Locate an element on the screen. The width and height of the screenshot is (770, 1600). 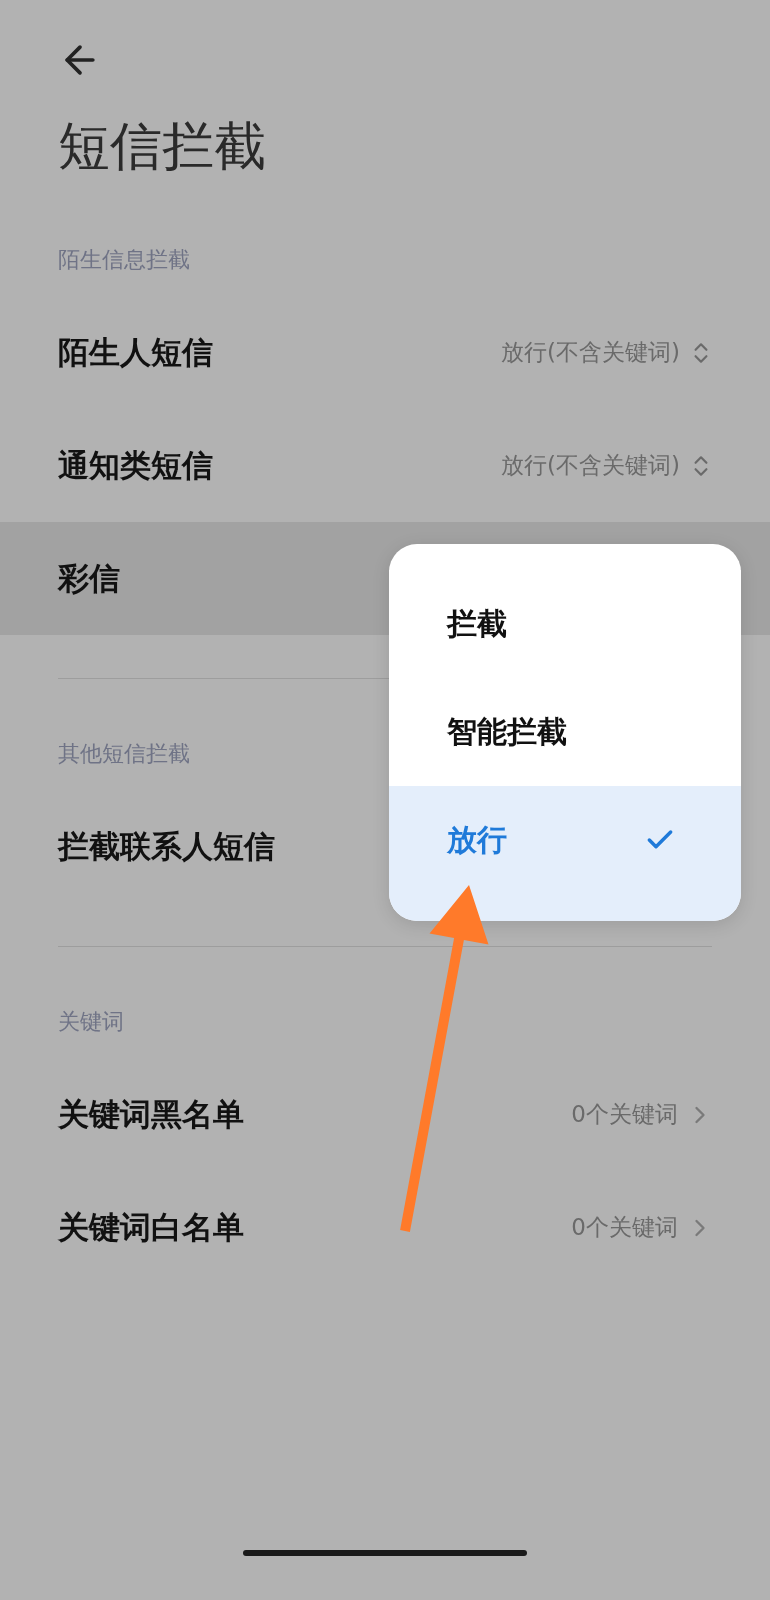
row-label: 陌生人短信 is located at coordinates (135, 352).